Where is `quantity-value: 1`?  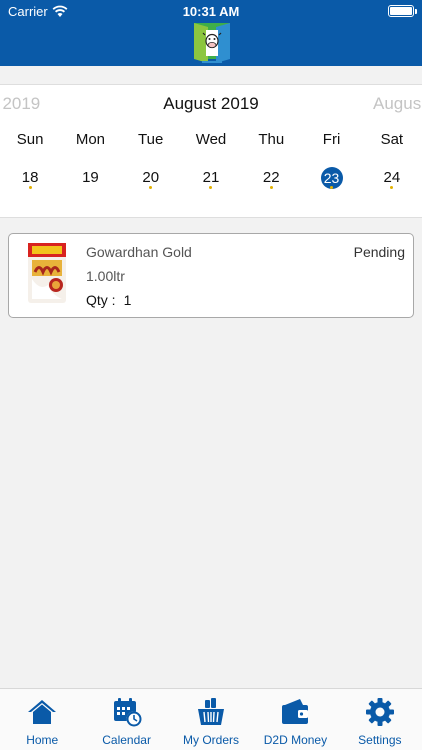 quantity-value: 1 is located at coordinates (127, 300).